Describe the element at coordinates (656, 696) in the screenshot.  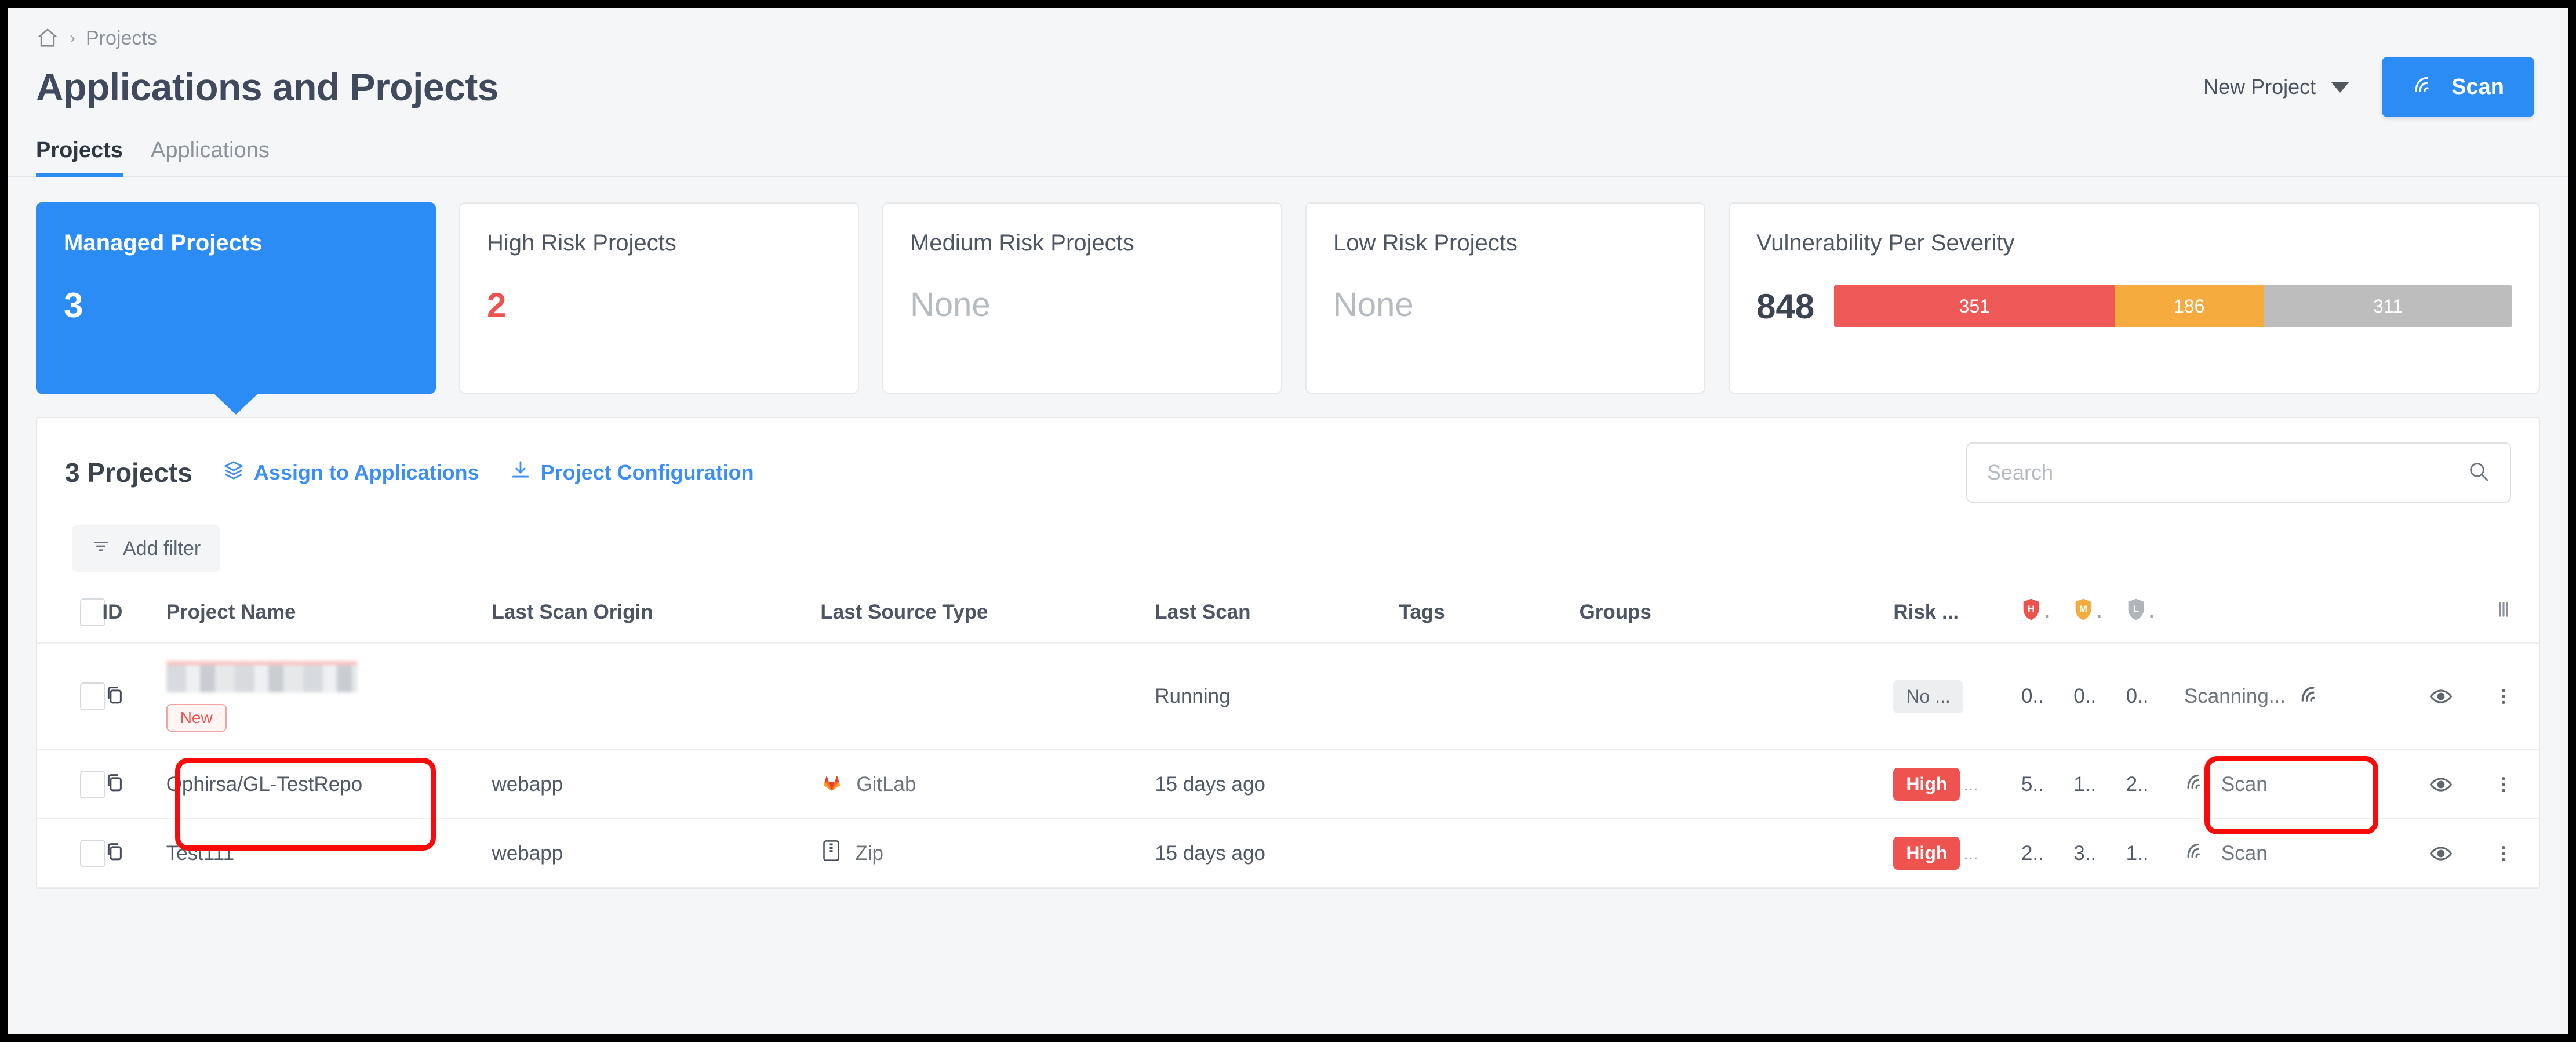
I see `row-origin-cell` at that location.